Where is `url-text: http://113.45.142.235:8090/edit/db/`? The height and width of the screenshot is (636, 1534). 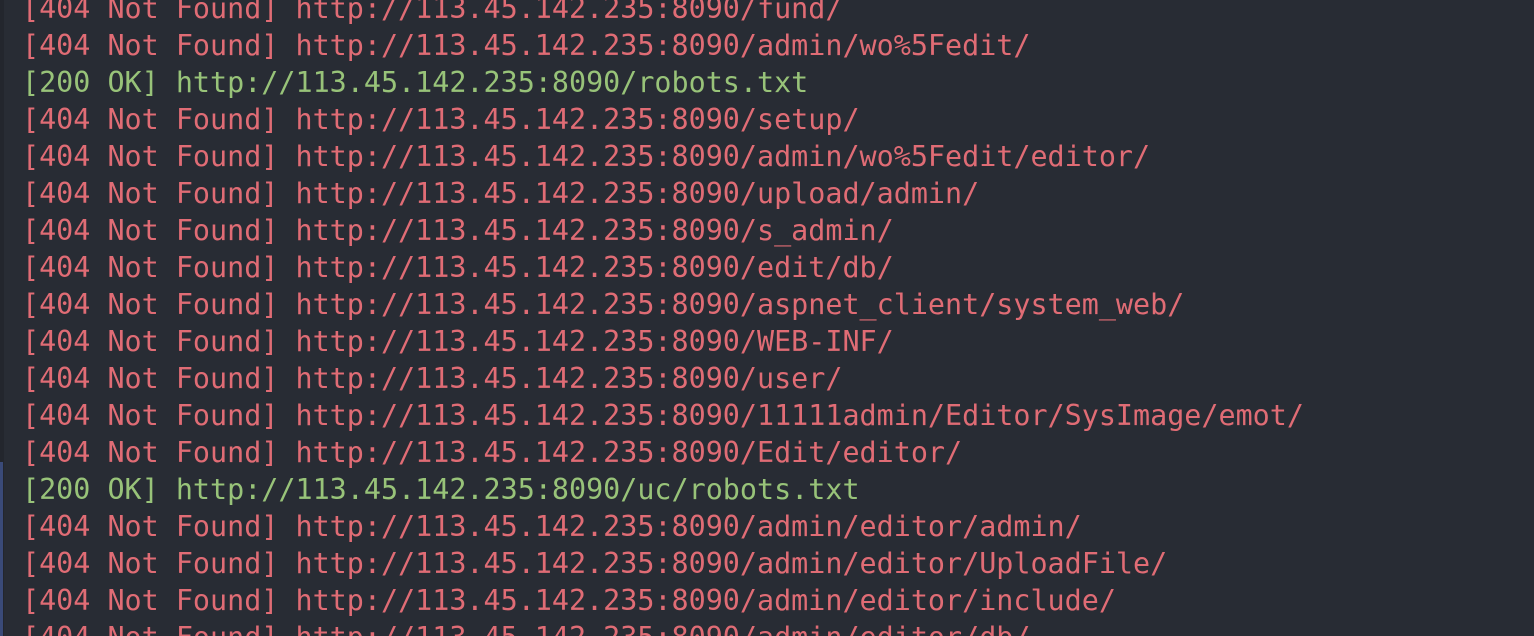 url-text: http://113.45.142.235:8090/edit/db/ is located at coordinates (594, 267).